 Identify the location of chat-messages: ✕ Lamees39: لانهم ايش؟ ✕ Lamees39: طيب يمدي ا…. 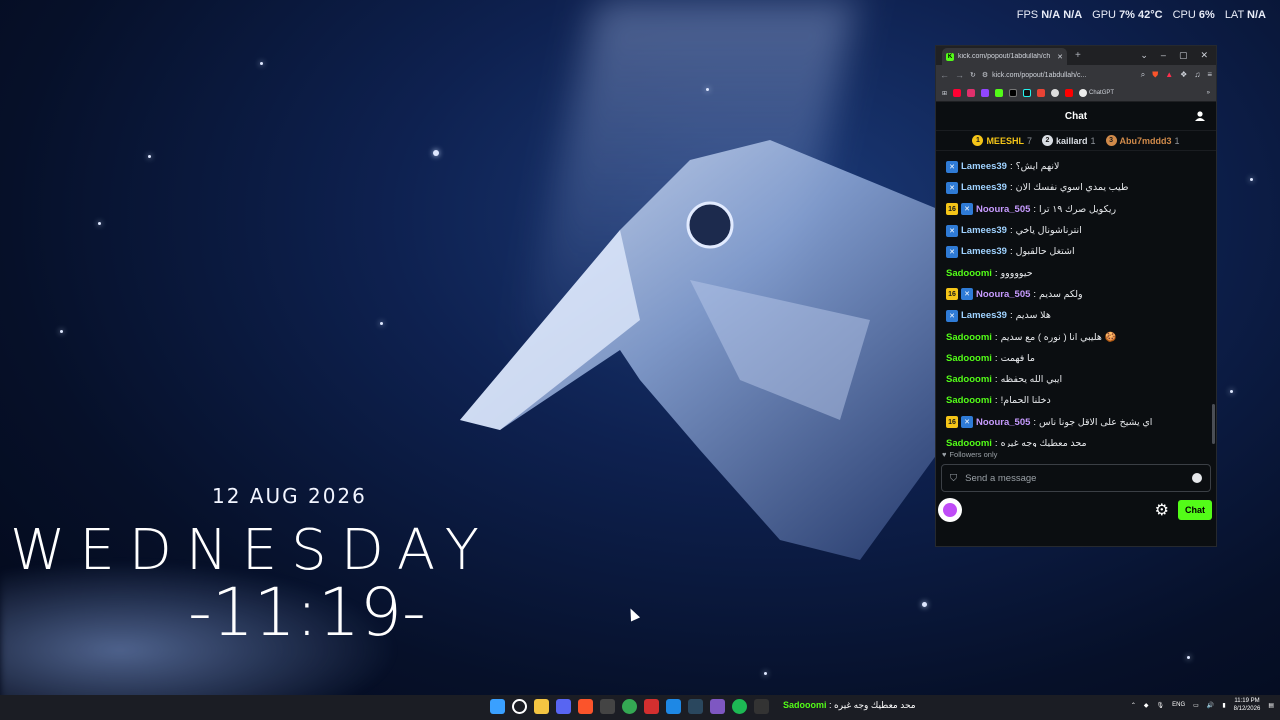
(1076, 299).